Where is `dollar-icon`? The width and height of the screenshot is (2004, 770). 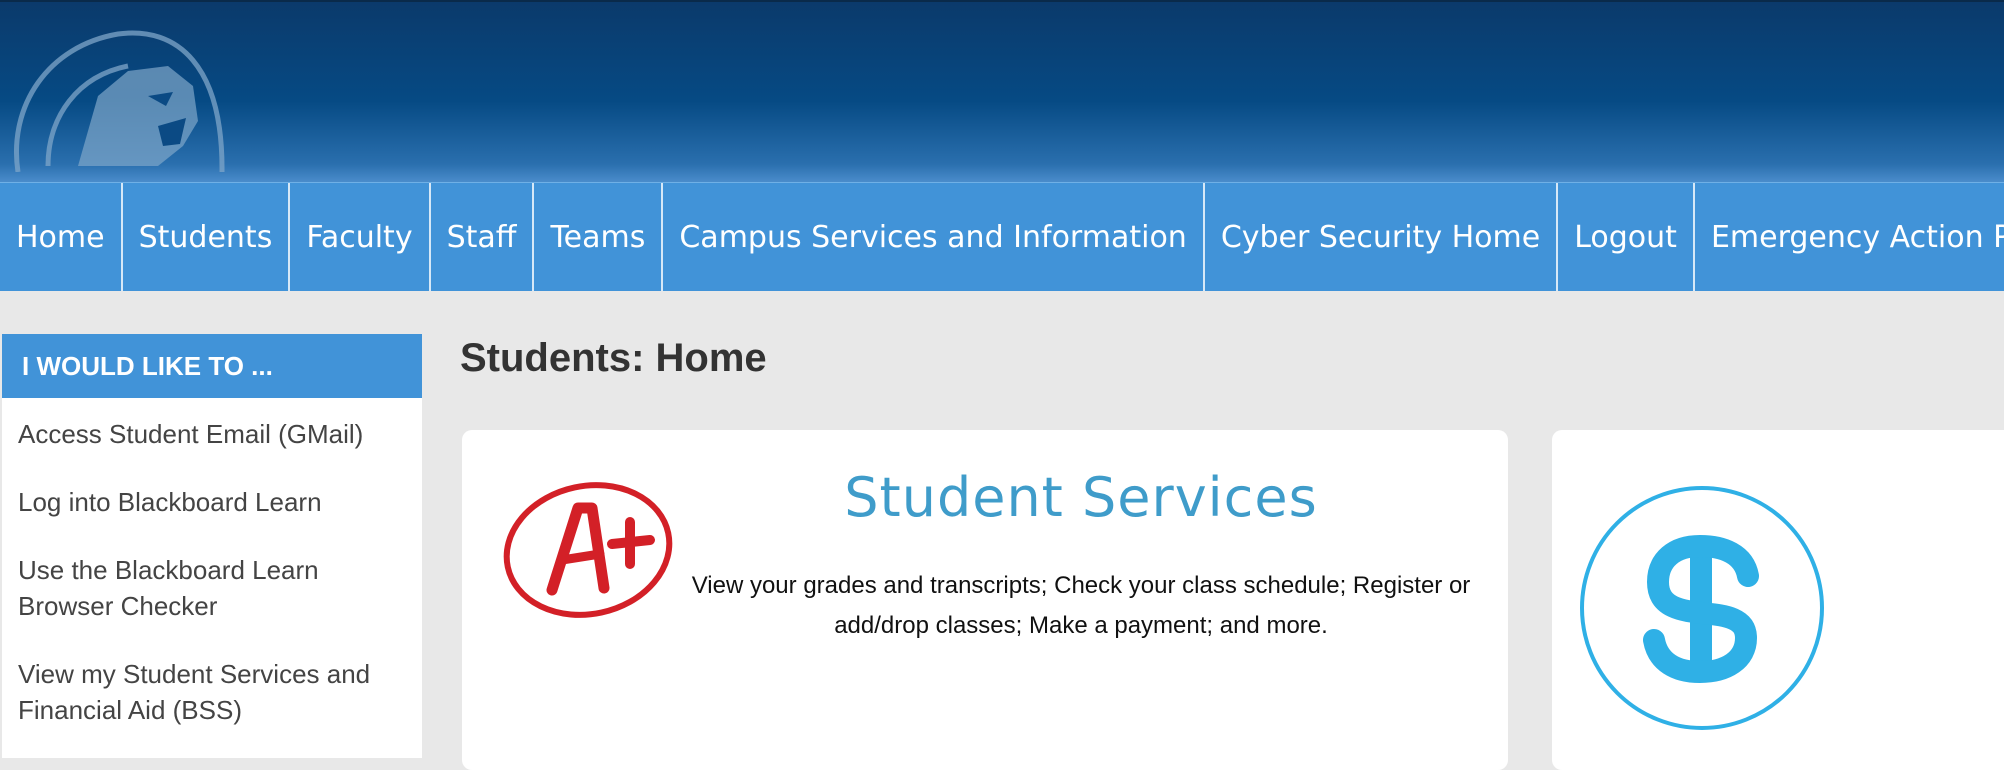 dollar-icon is located at coordinates (1702, 608).